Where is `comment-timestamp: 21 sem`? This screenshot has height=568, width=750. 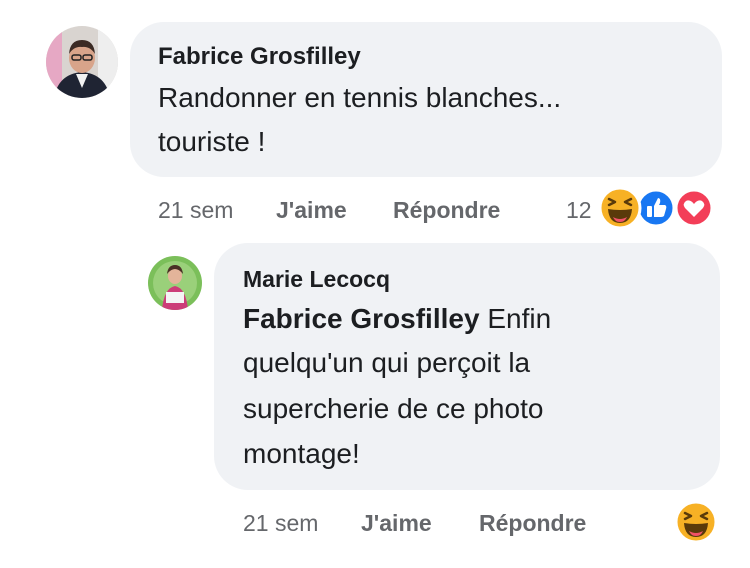
comment-timestamp: 21 sem is located at coordinates (195, 210).